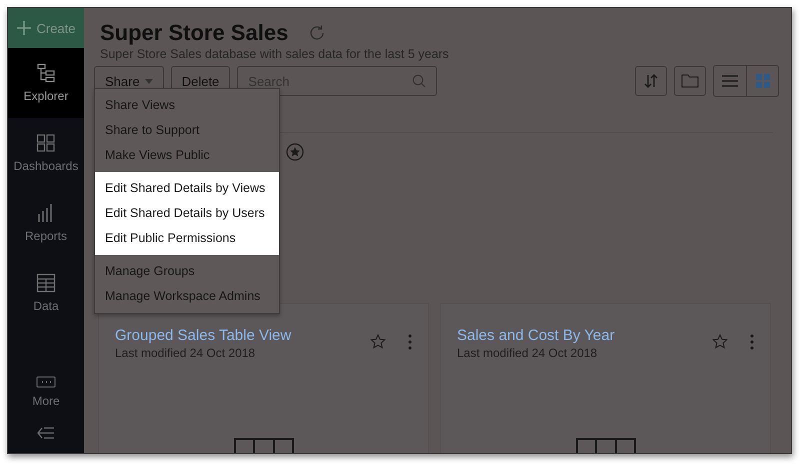  I want to click on folder-button, so click(690, 81).